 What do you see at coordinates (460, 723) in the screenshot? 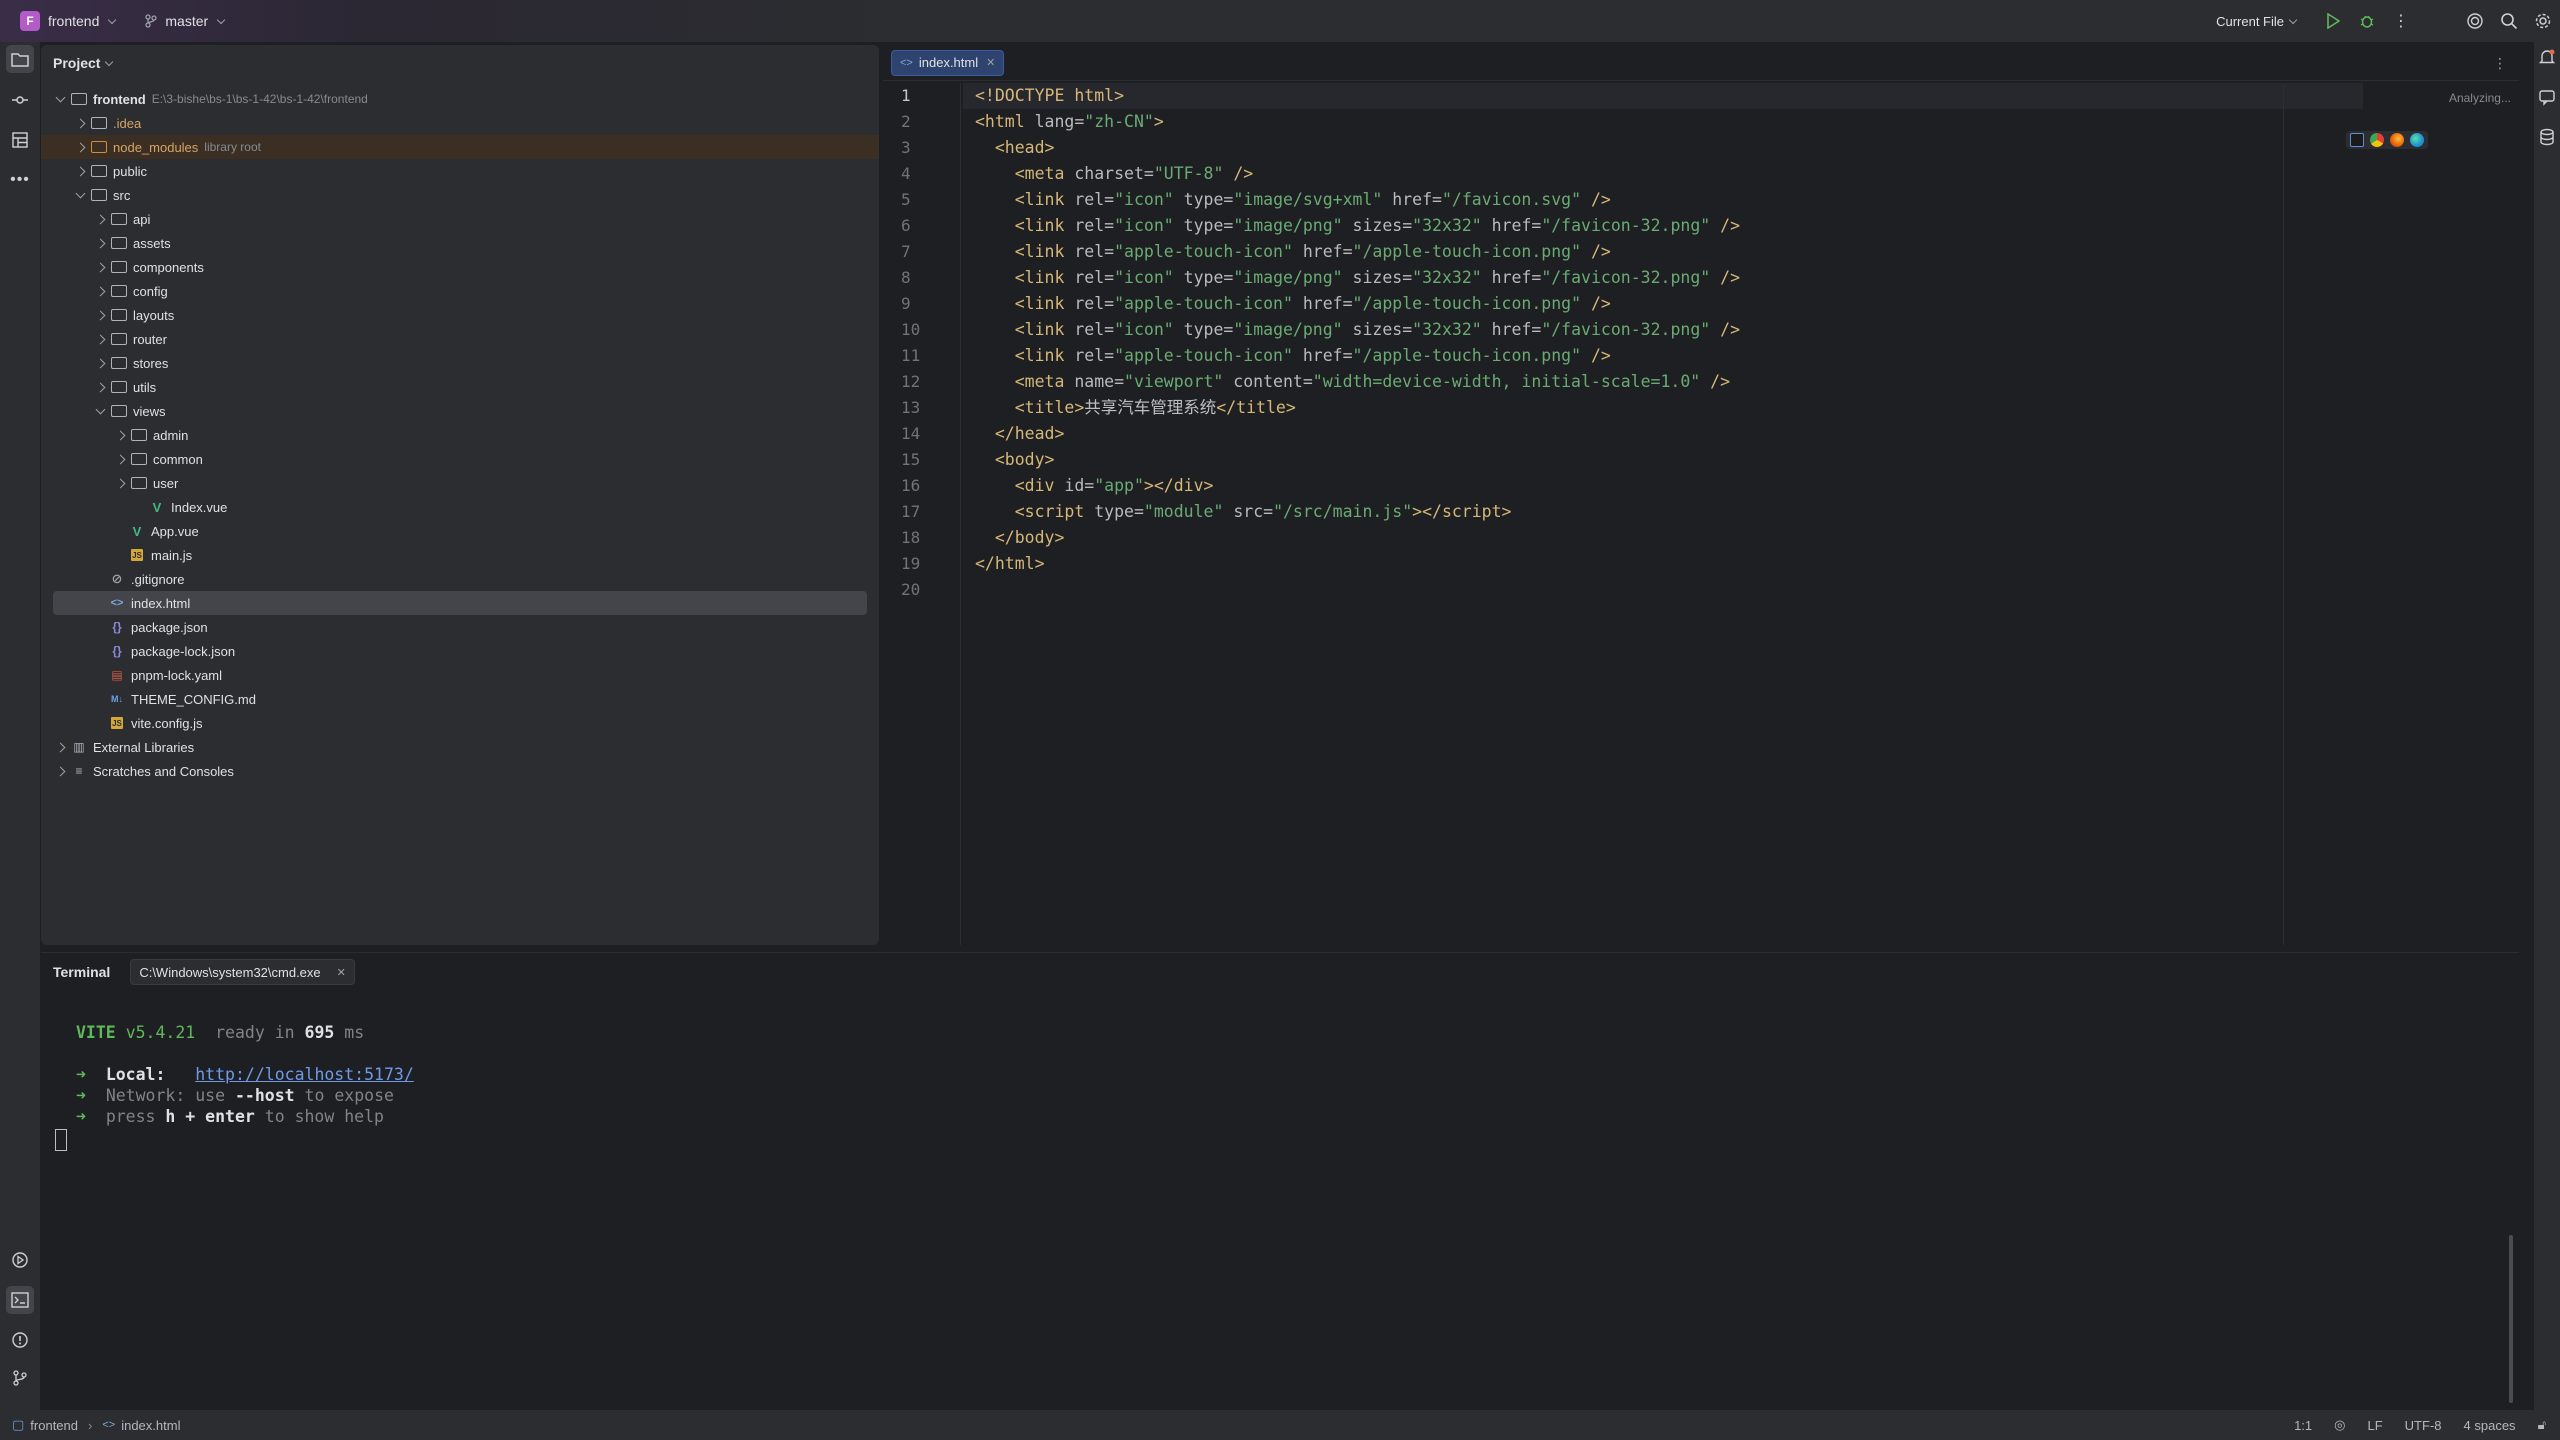
I see `tree-item-vite-config-js: JS vite.config.js` at bounding box center [460, 723].